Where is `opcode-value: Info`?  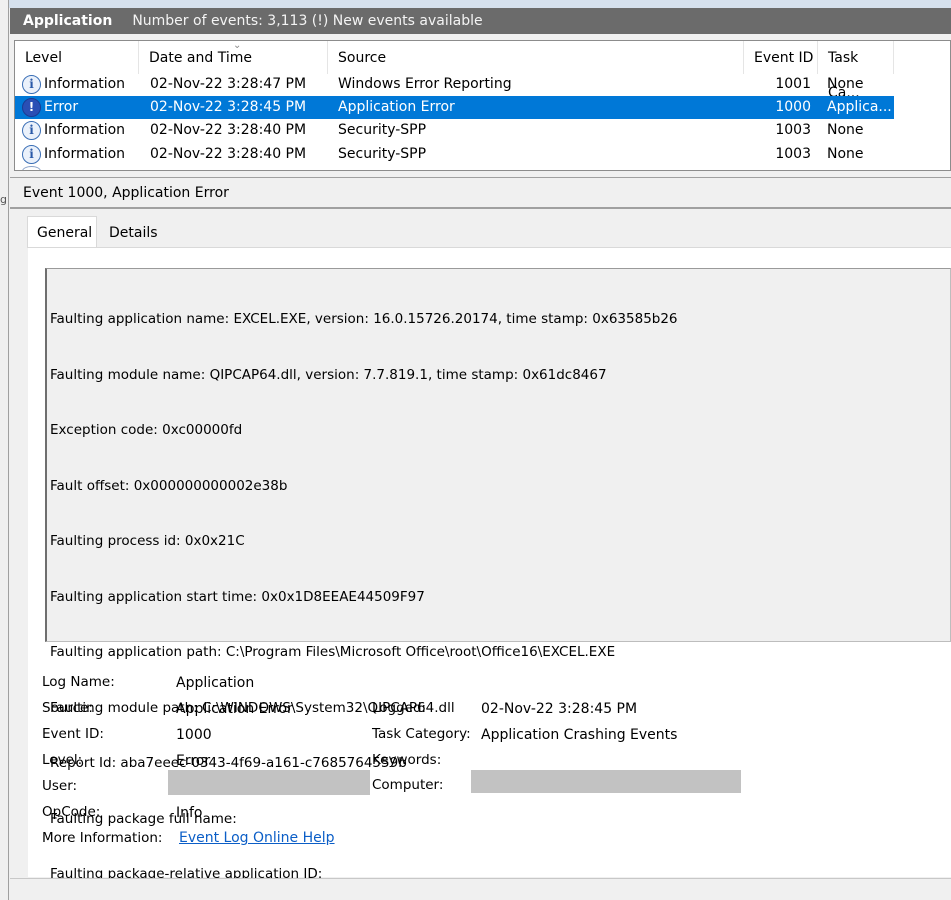
opcode-value: Info is located at coordinates (189, 813).